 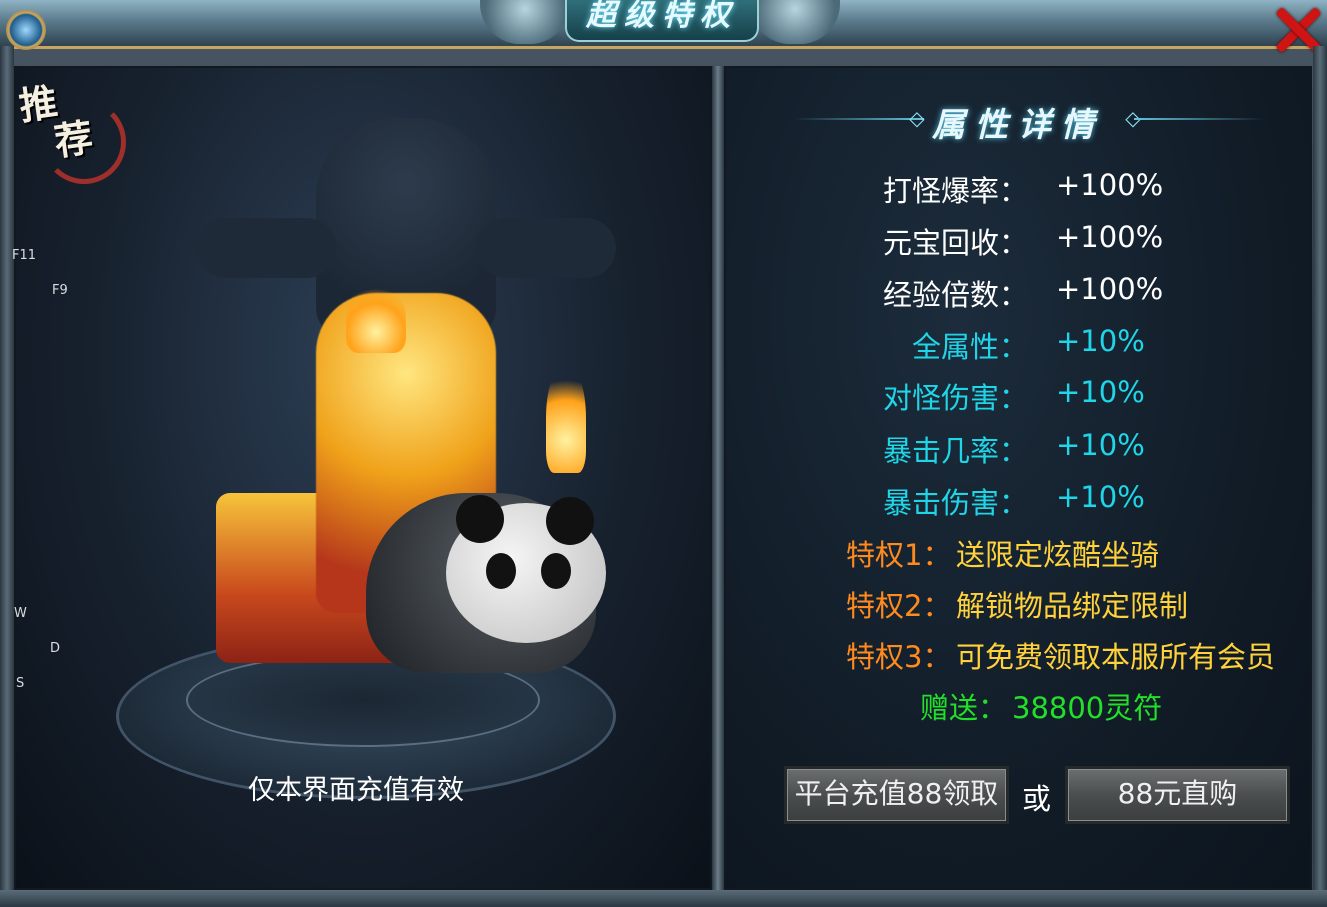 I want to click on section-header: ◇ 属性详情 ◇, so click(x=1018, y=121).